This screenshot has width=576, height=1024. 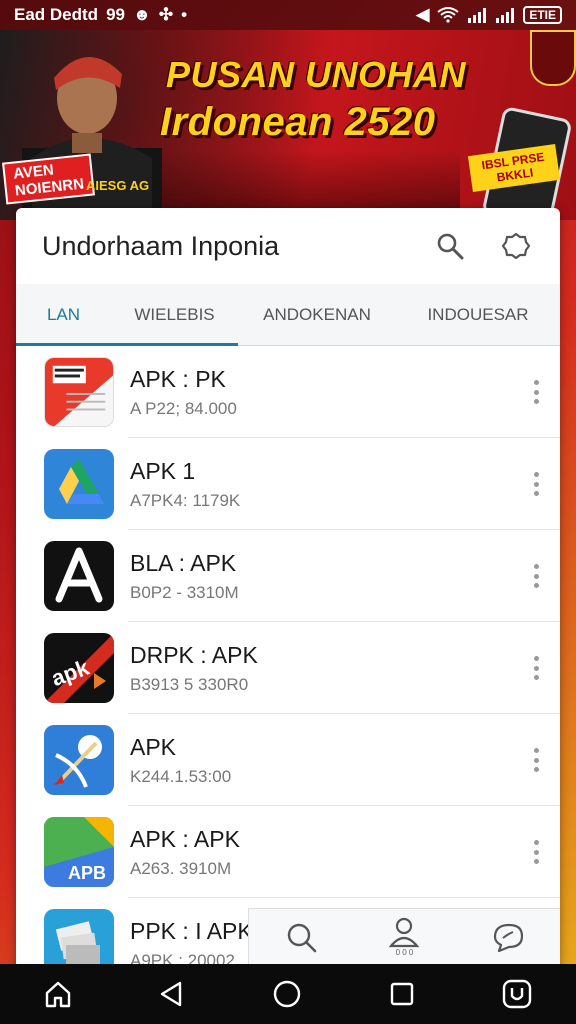 I want to click on apk-logo-icon: apk, so click(x=79, y=668).